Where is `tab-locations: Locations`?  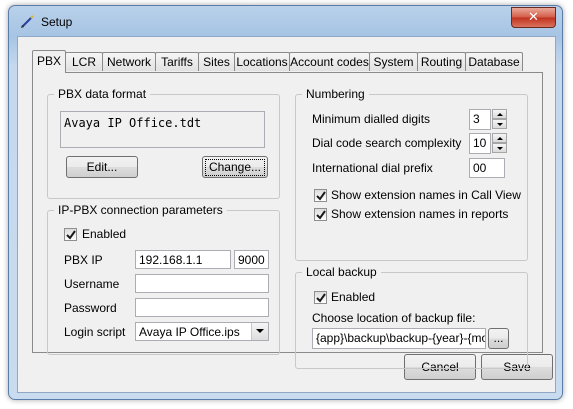 tab-locations: Locations is located at coordinates (262, 61).